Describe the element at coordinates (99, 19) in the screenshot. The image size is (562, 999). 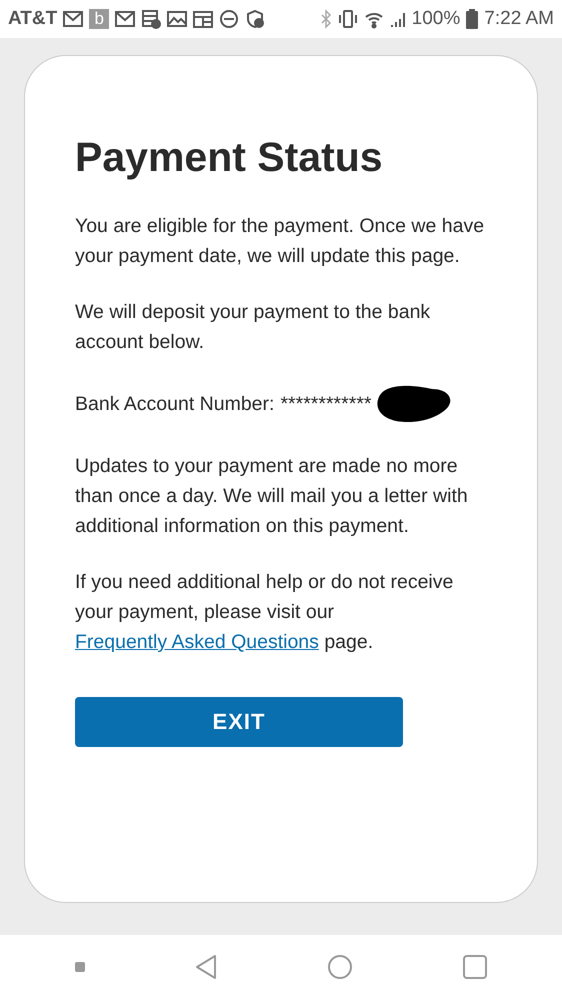
I see `app-badge: b` at that location.